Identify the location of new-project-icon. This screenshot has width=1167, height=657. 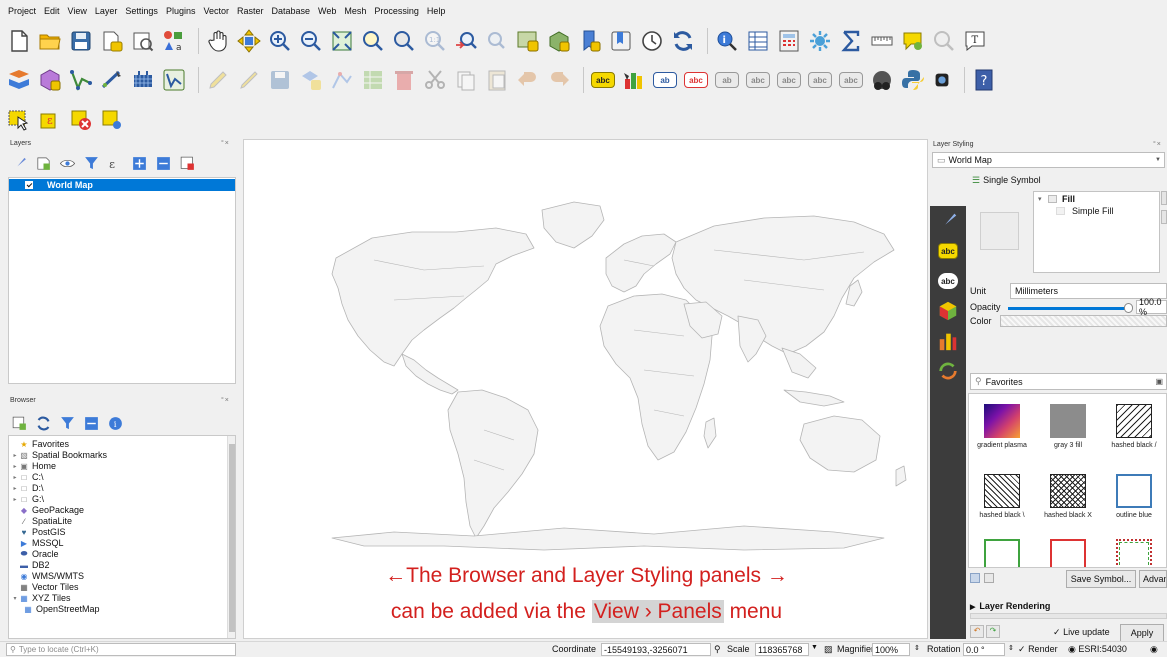
(19, 41).